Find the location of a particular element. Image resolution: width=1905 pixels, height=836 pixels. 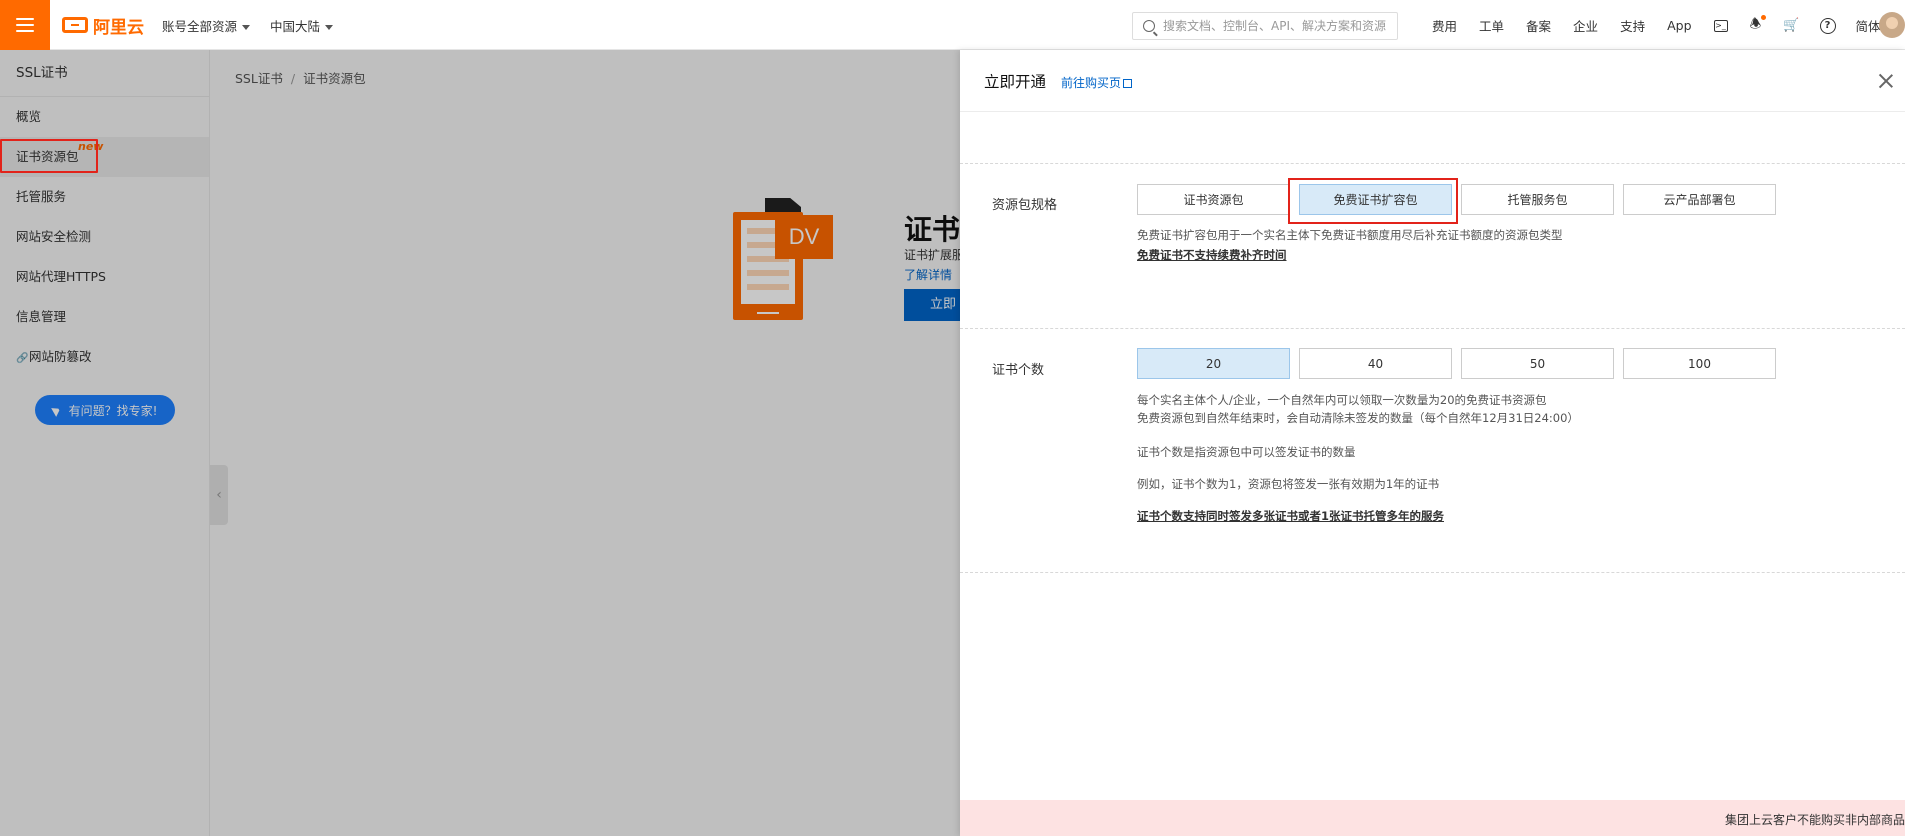

nav-icp: 备案 is located at coordinates (1538, 25).